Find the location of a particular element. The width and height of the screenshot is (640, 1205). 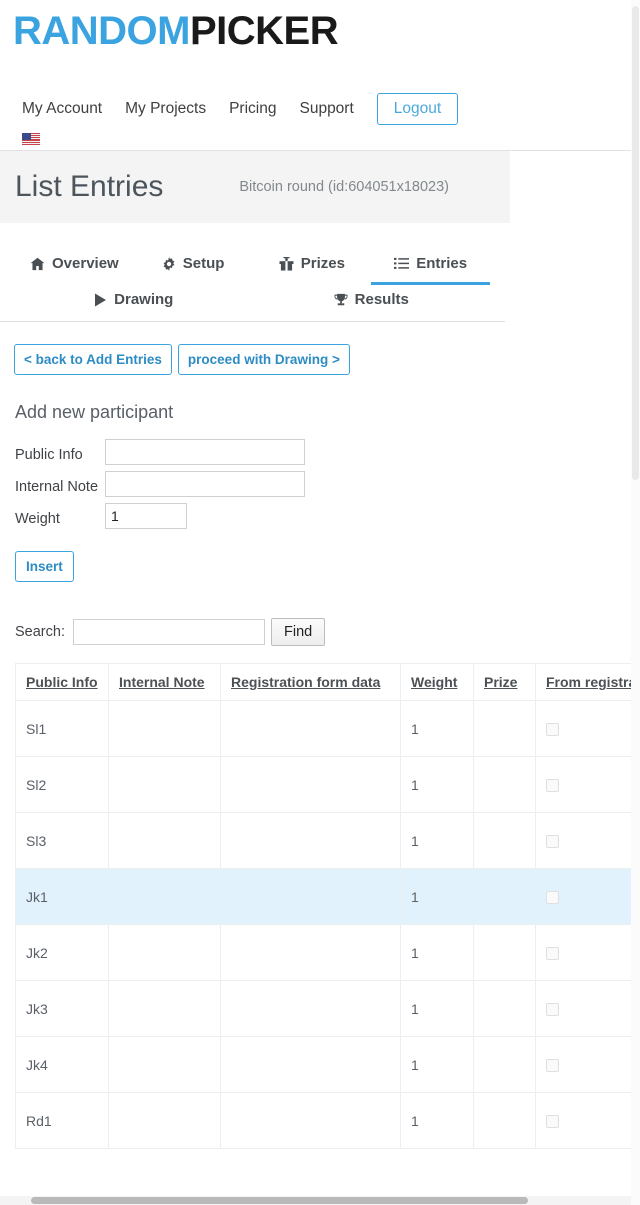

nav-item-pricing: Pricing is located at coordinates (252, 109).